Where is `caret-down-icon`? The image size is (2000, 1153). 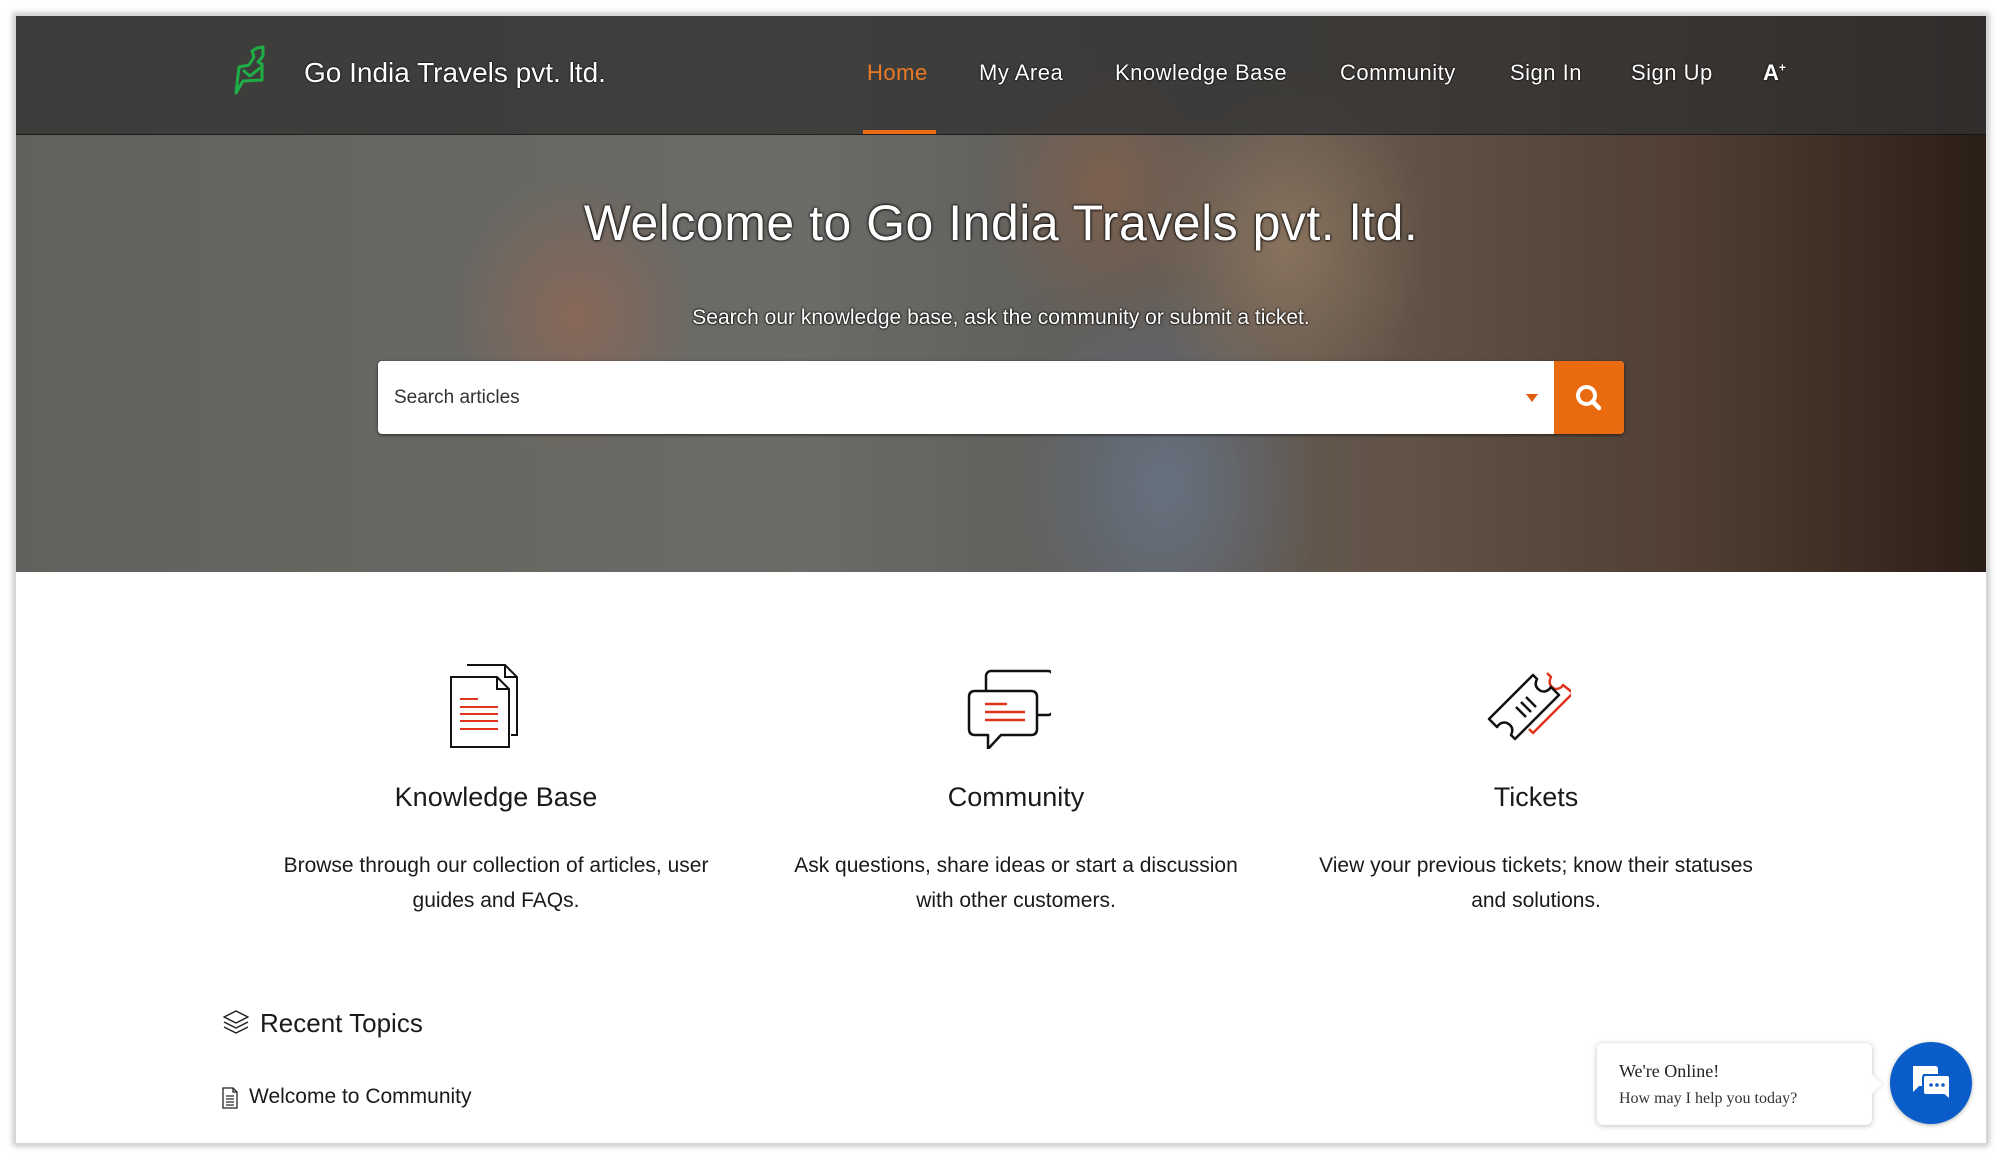 caret-down-icon is located at coordinates (1532, 397).